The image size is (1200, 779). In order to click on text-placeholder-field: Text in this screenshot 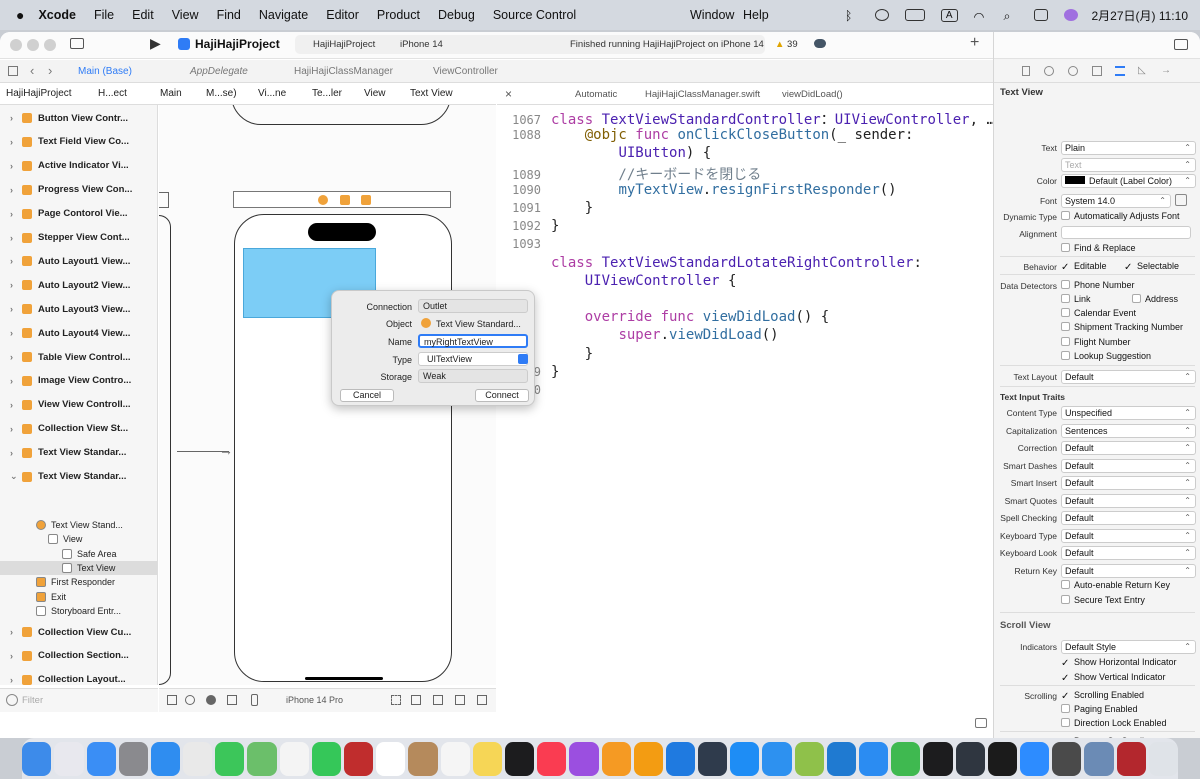, I will do `click(1128, 165)`.